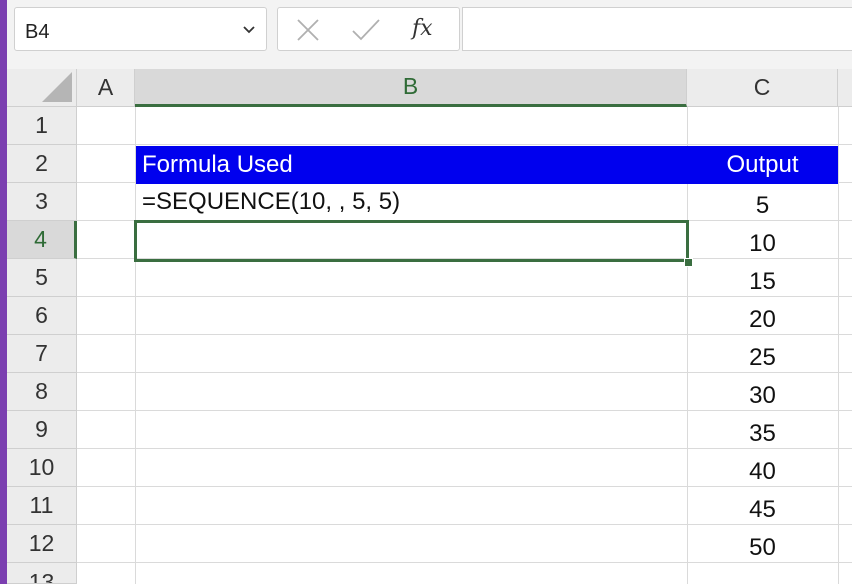 The image size is (852, 584). Describe the element at coordinates (762, 358) in the screenshot. I see `cell-c7: 25` at that location.